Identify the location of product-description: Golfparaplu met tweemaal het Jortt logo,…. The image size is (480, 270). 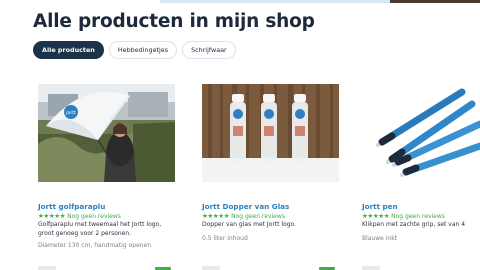
(100, 229).